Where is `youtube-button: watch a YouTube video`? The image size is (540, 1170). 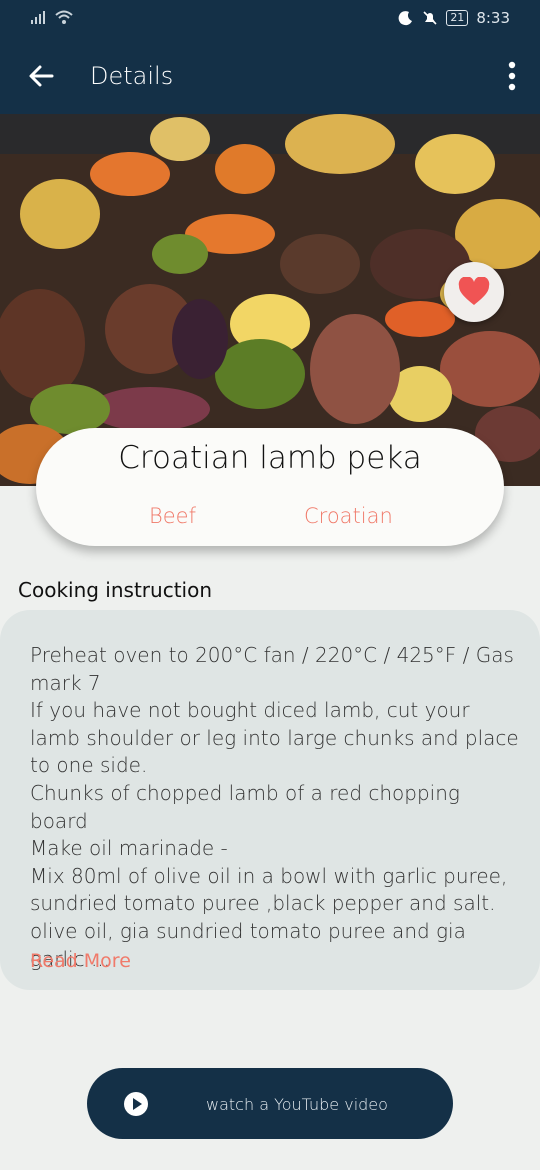
youtube-button: watch a YouTube video is located at coordinates (270, 1103).